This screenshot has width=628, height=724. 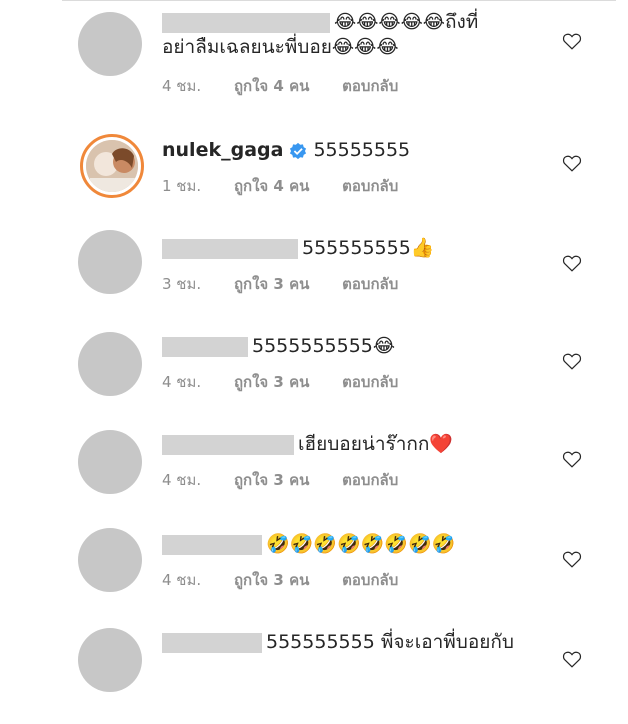 I want to click on comment-text: 5555555555😂, so click(x=324, y=346).